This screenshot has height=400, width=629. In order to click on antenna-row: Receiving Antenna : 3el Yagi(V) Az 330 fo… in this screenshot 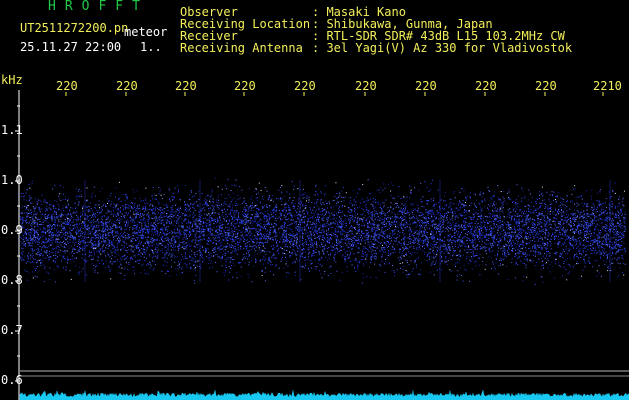, I will do `click(376, 48)`.